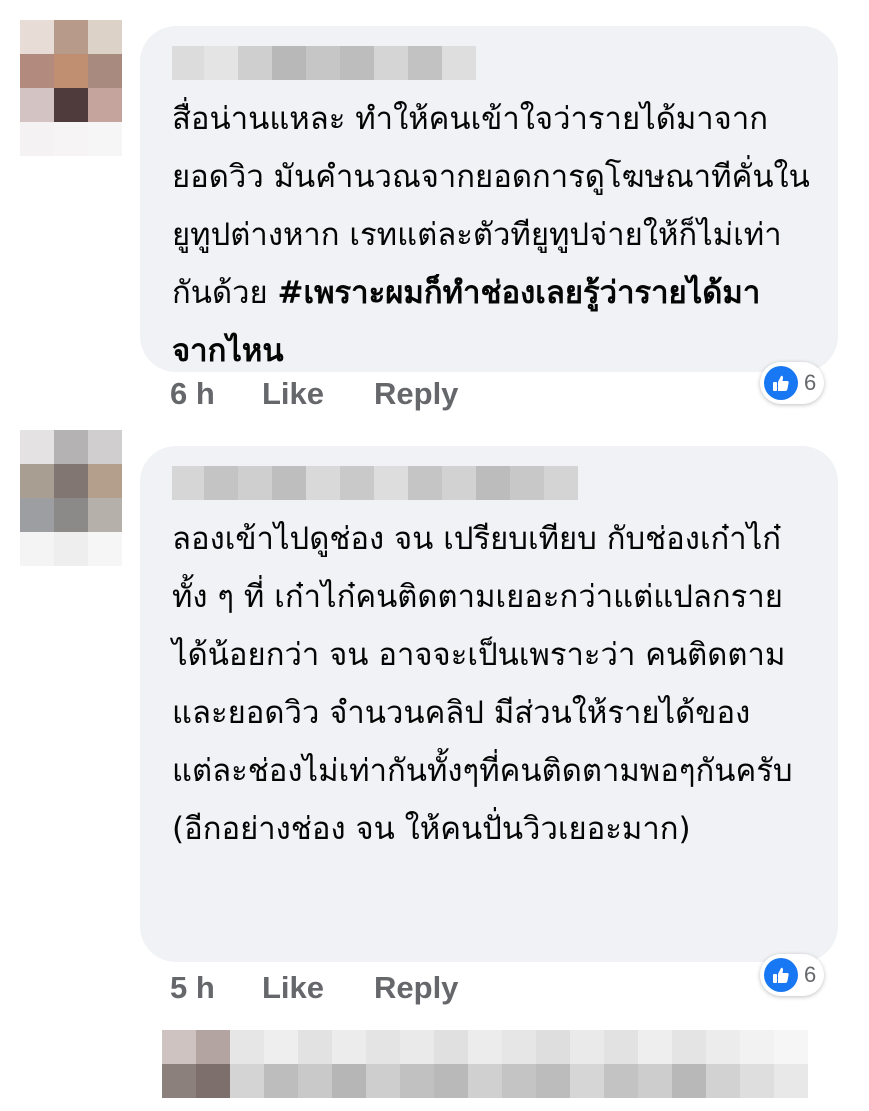 This screenshot has width=869, height=1111. I want to click on comment-timestamp: 5 h, so click(216, 988).